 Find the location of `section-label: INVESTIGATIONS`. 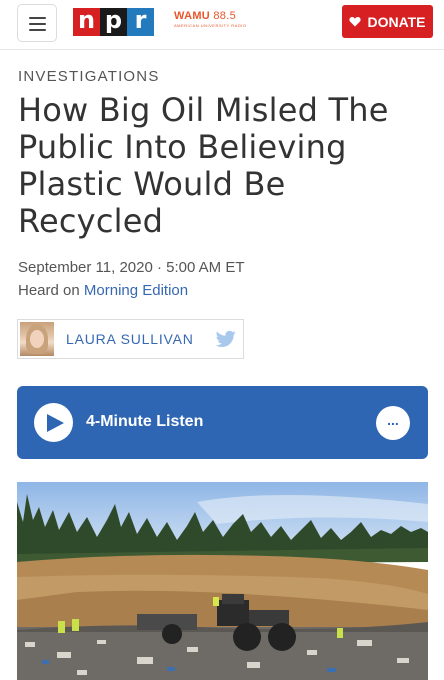

section-label: INVESTIGATIONS is located at coordinates (89, 76).